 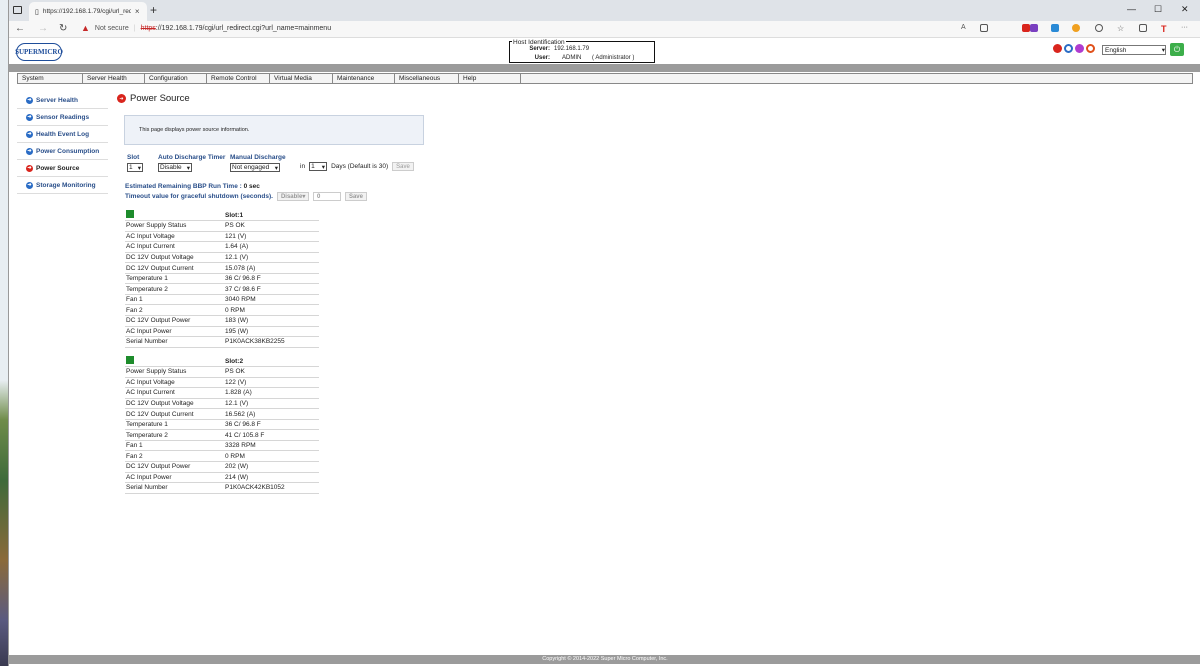 I want to click on timer-select: Disable ▾, so click(x=175, y=167).